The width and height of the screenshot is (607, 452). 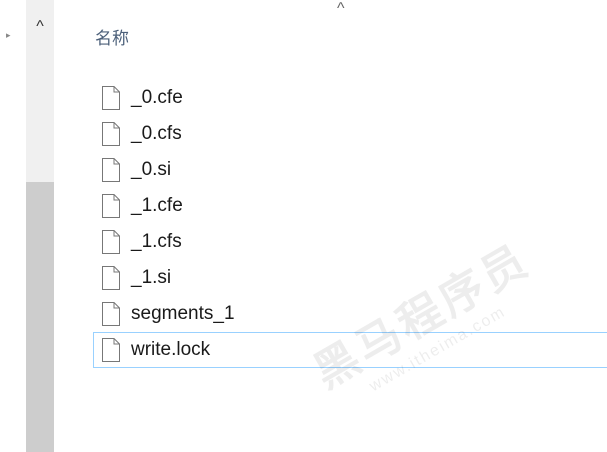 I want to click on column-header-name: 名称, so click(x=112, y=36).